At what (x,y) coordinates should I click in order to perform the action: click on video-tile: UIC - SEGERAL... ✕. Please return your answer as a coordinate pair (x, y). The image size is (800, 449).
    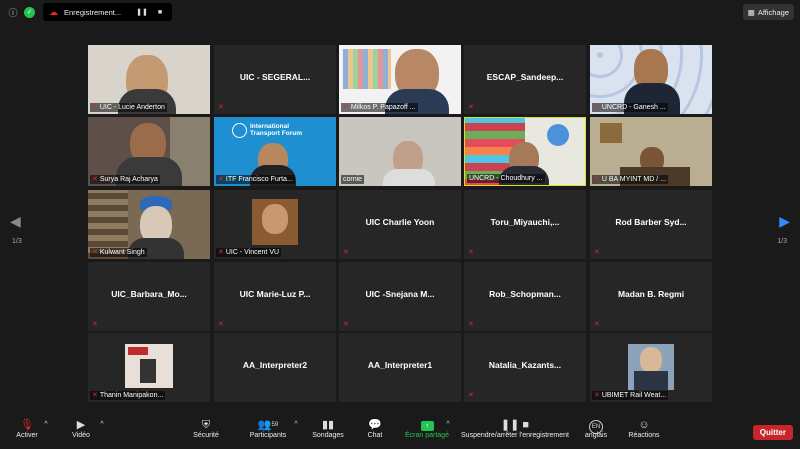
    Looking at the image, I should click on (275, 79).